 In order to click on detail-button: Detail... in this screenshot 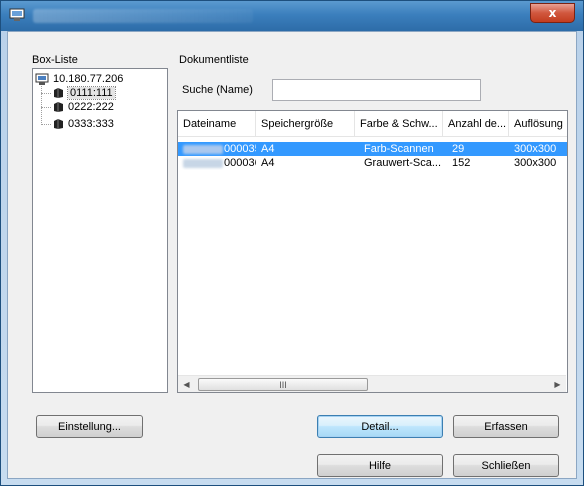, I will do `click(380, 426)`.